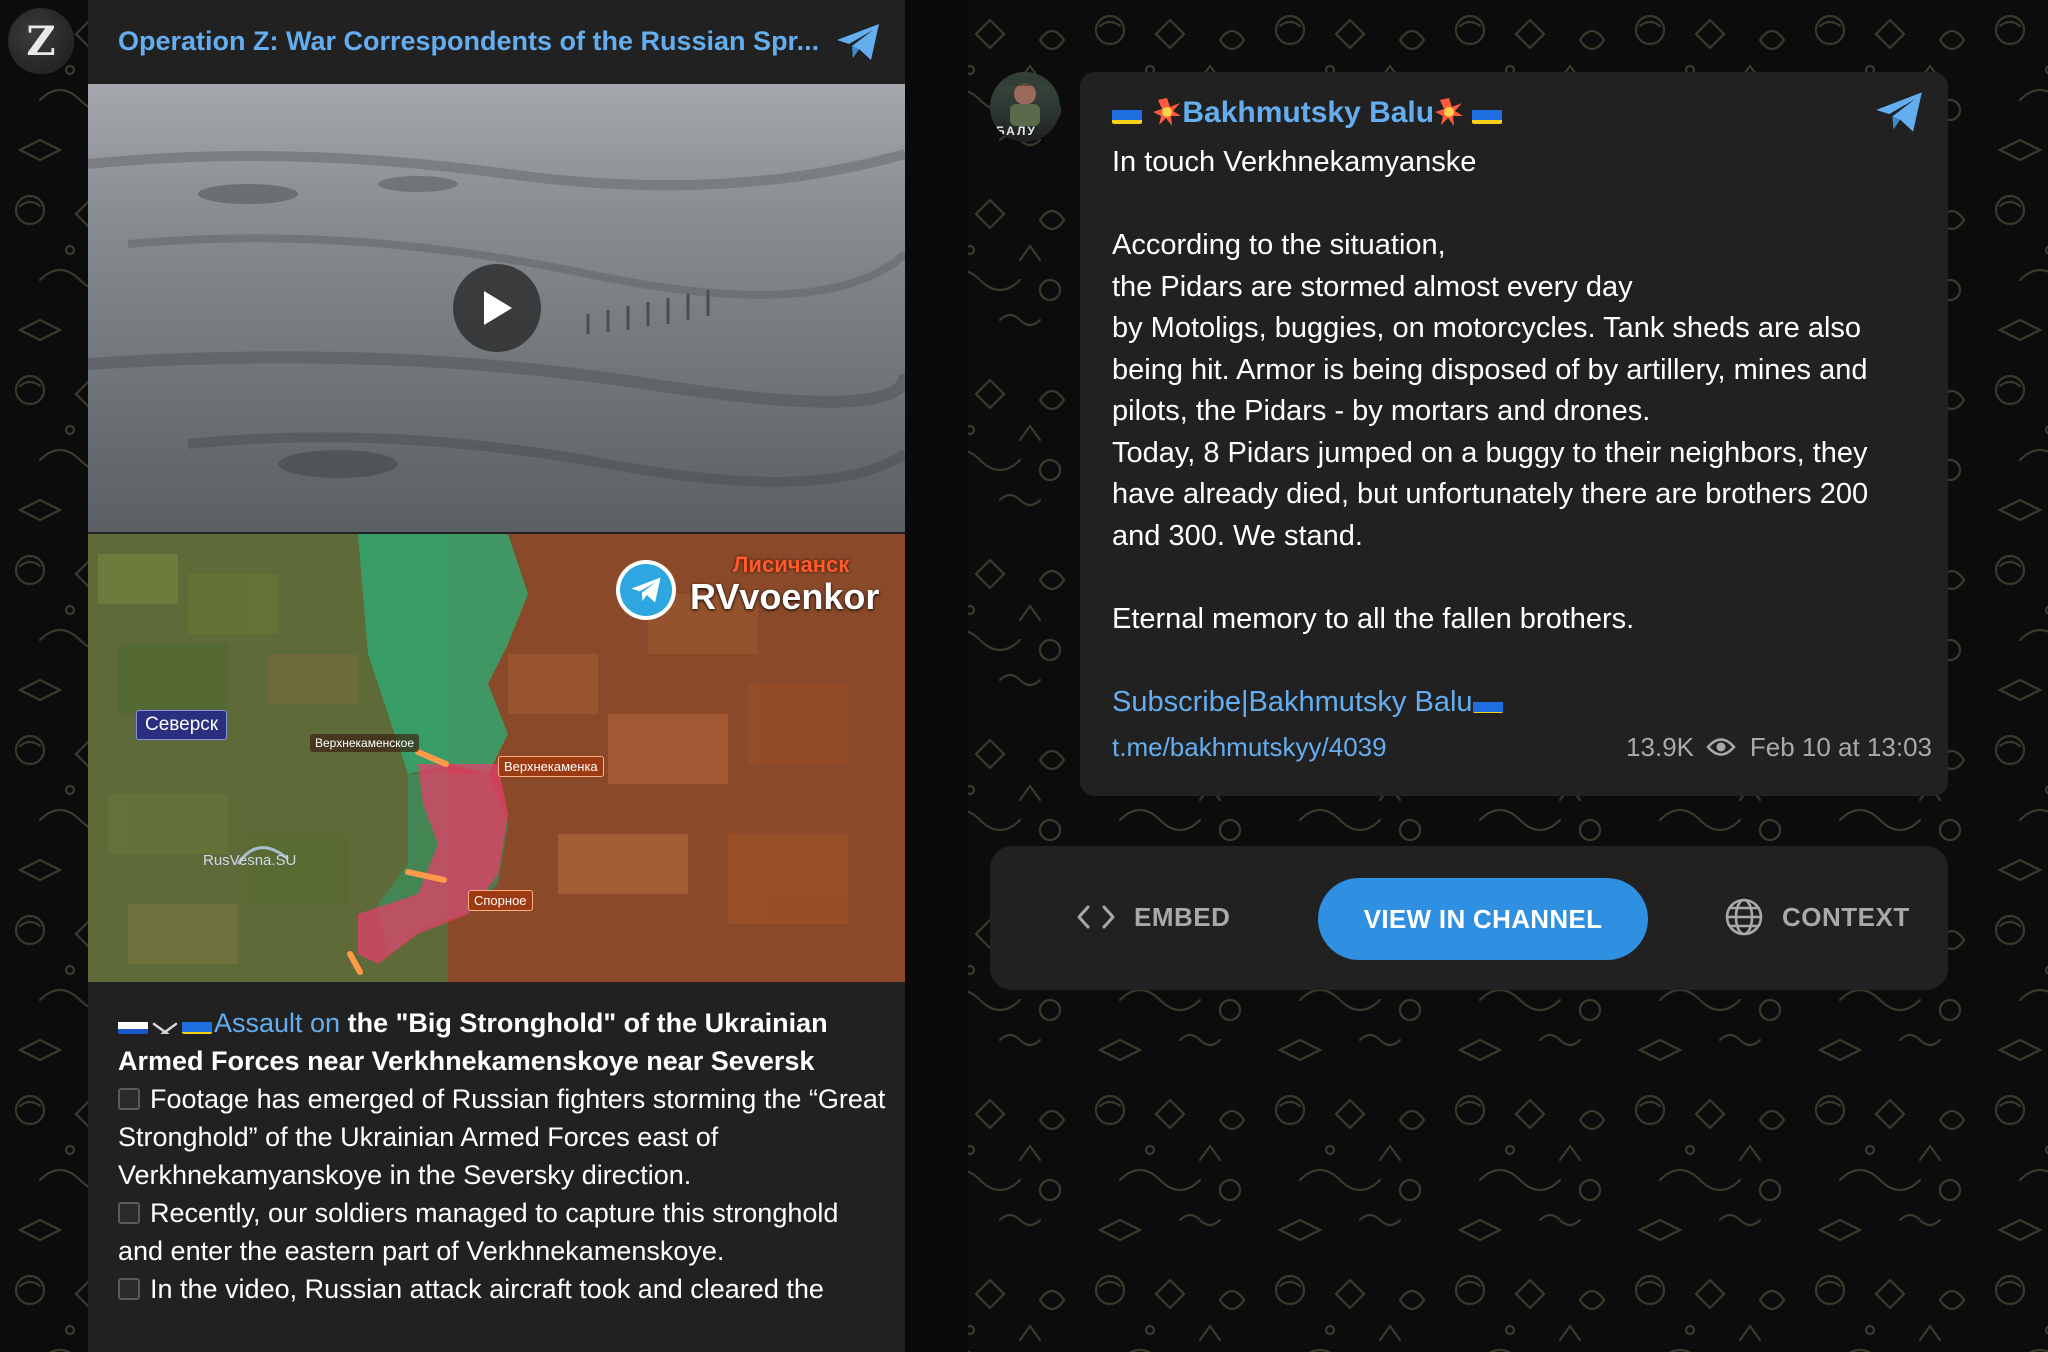 The image size is (2048, 1352). What do you see at coordinates (165, 1024) in the screenshot?
I see `crossed-swords-icon` at bounding box center [165, 1024].